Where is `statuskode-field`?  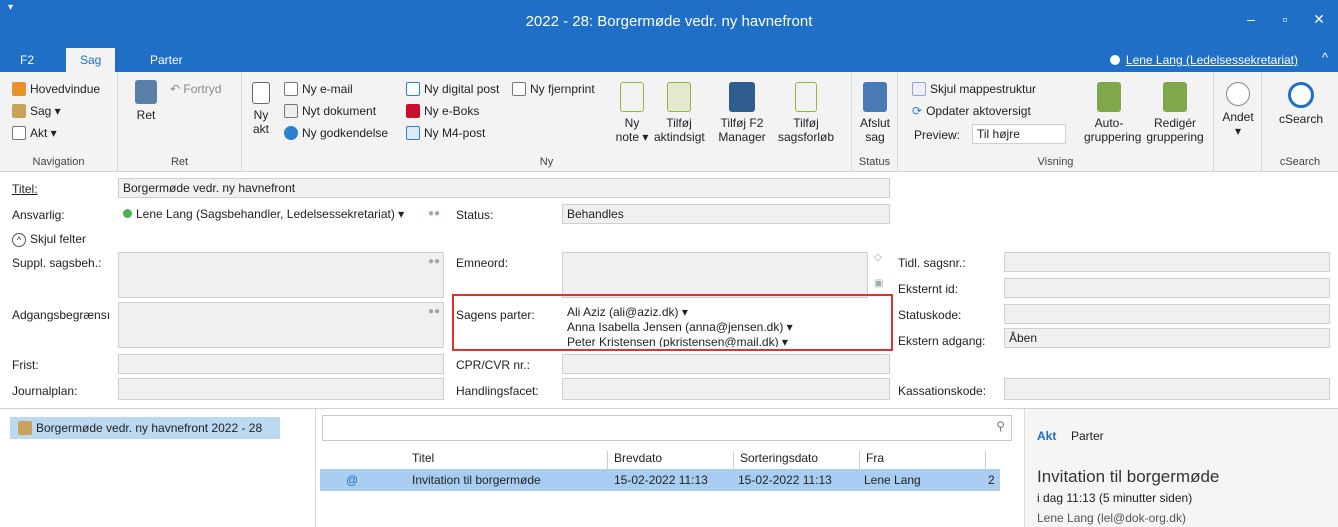
statuskode-field is located at coordinates (1167, 314).